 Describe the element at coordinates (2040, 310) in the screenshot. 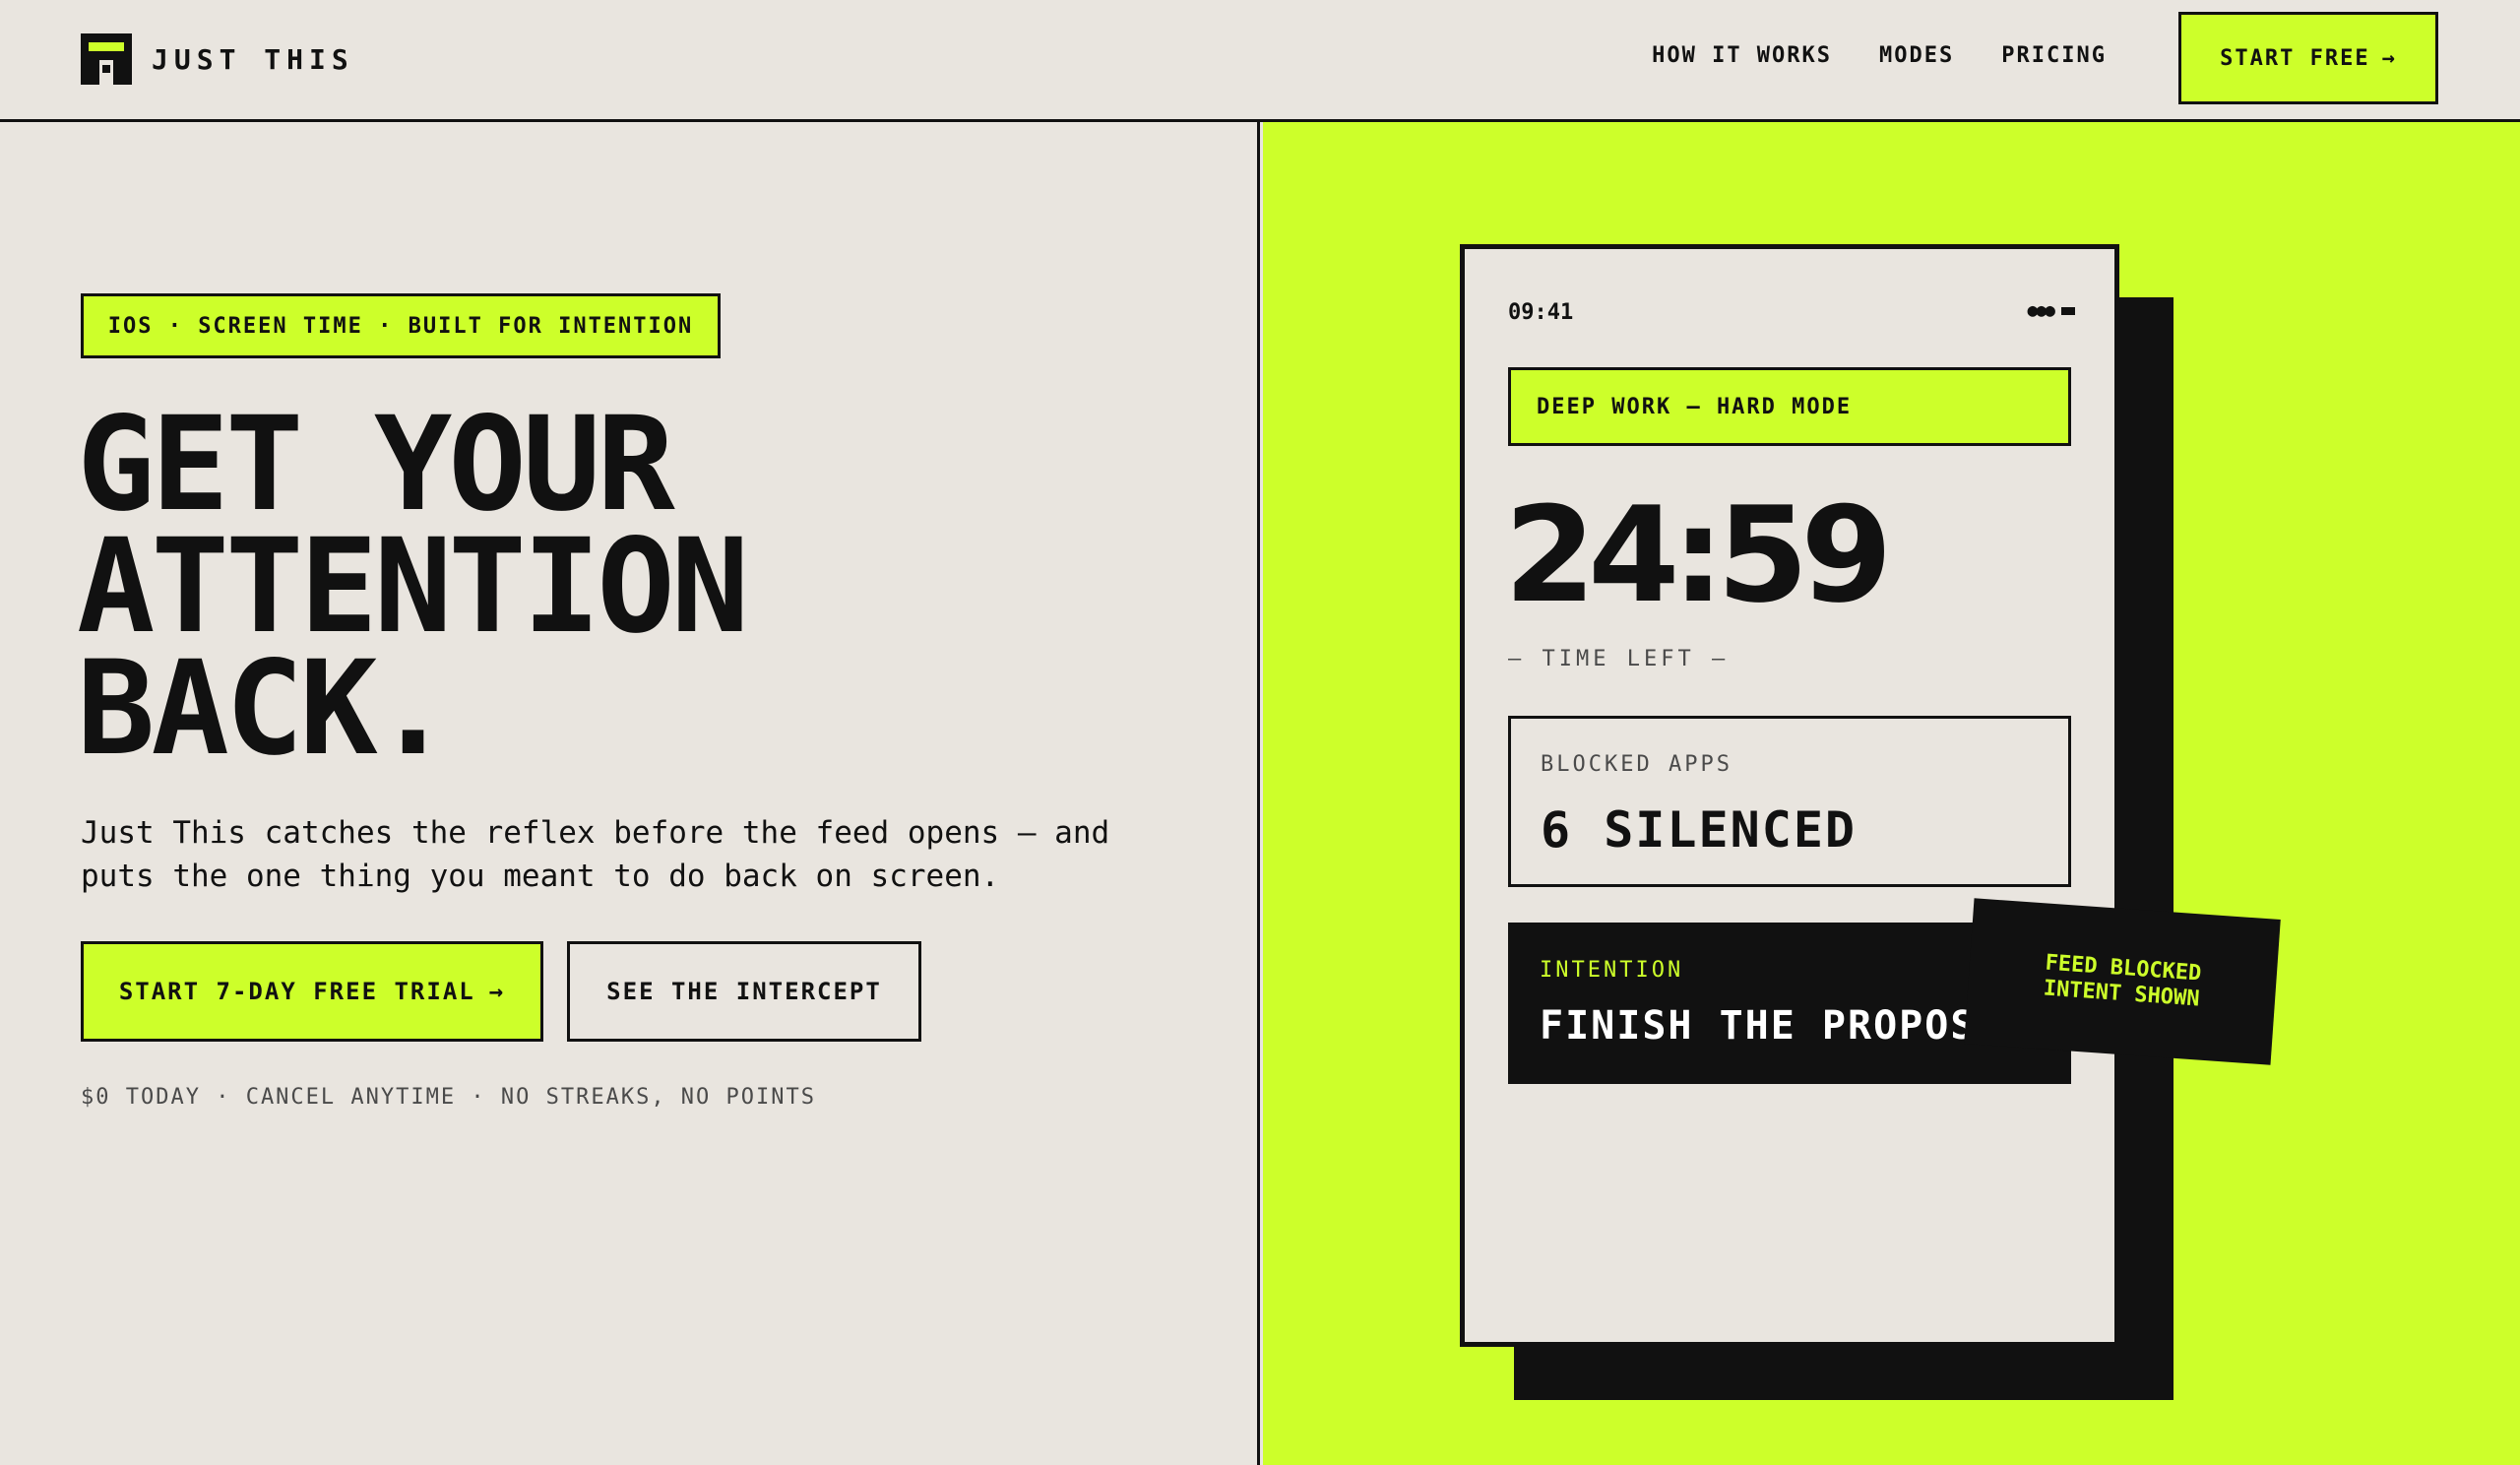

I see `signal-icon: ●●●` at that location.